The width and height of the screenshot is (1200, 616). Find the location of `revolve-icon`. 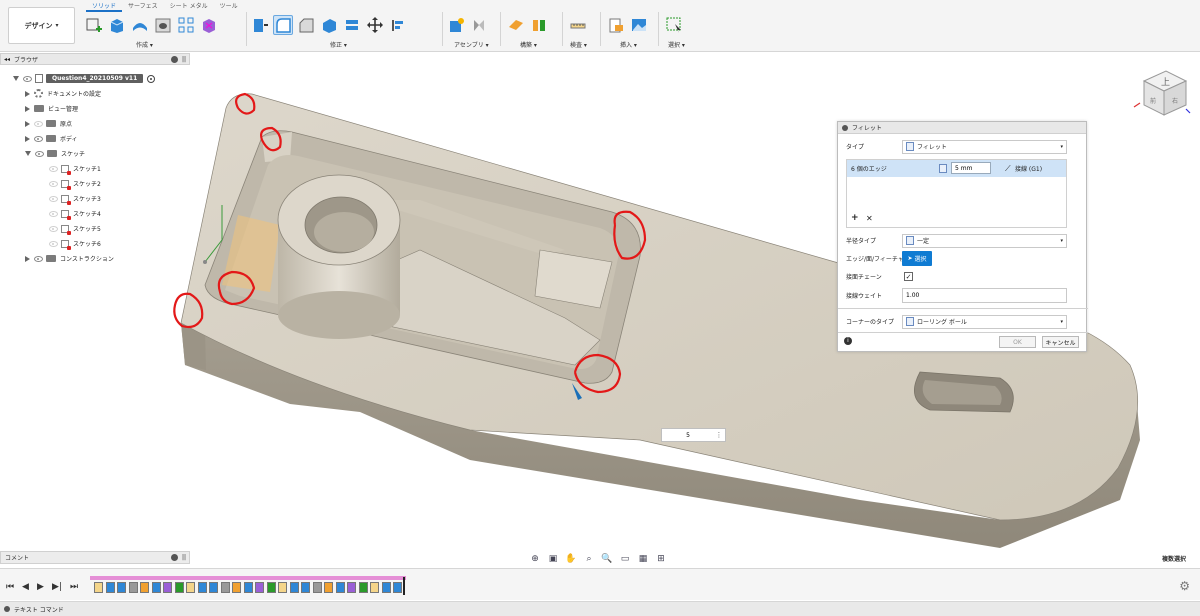

revolve-icon is located at coordinates (140, 25).